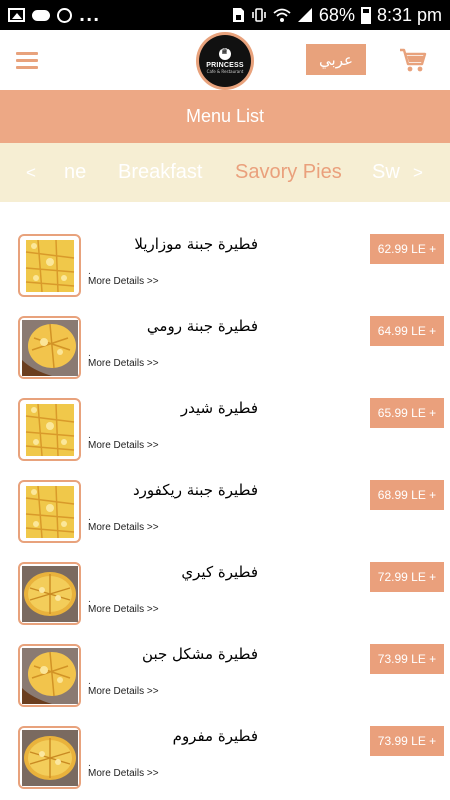 Image resolution: width=450 pixels, height=800 pixels. I want to click on prev-category-arrow: <, so click(31, 172).